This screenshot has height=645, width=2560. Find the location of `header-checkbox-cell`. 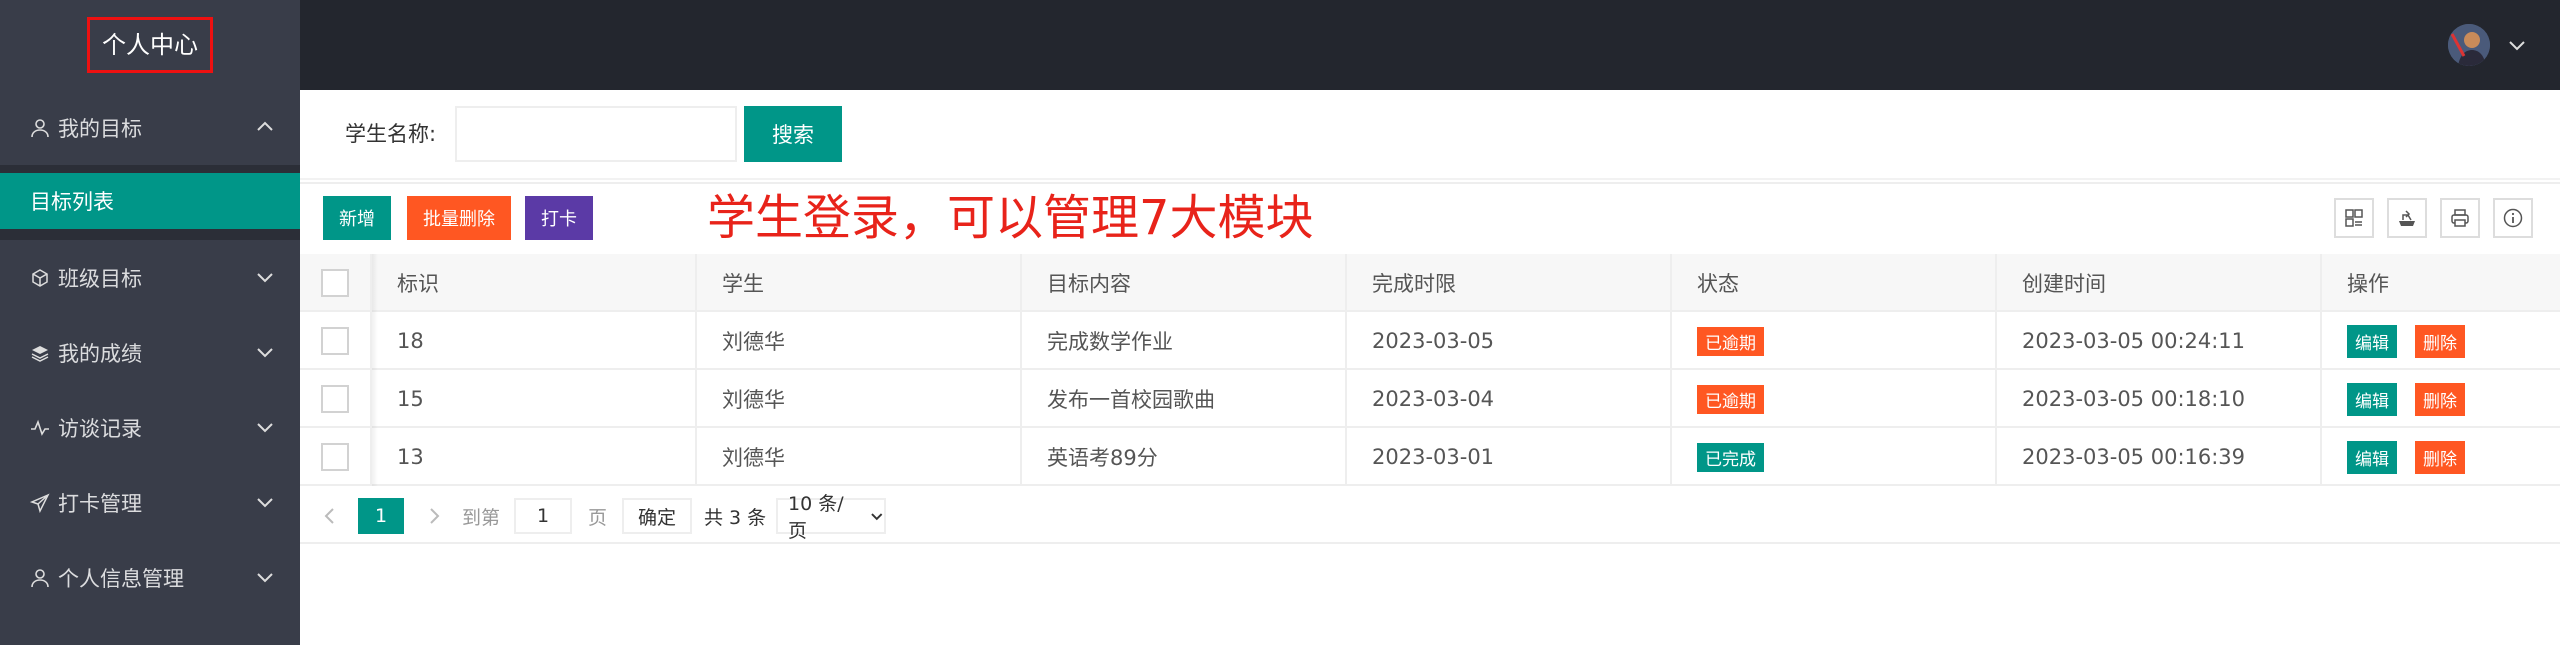

header-checkbox-cell is located at coordinates (336, 283).